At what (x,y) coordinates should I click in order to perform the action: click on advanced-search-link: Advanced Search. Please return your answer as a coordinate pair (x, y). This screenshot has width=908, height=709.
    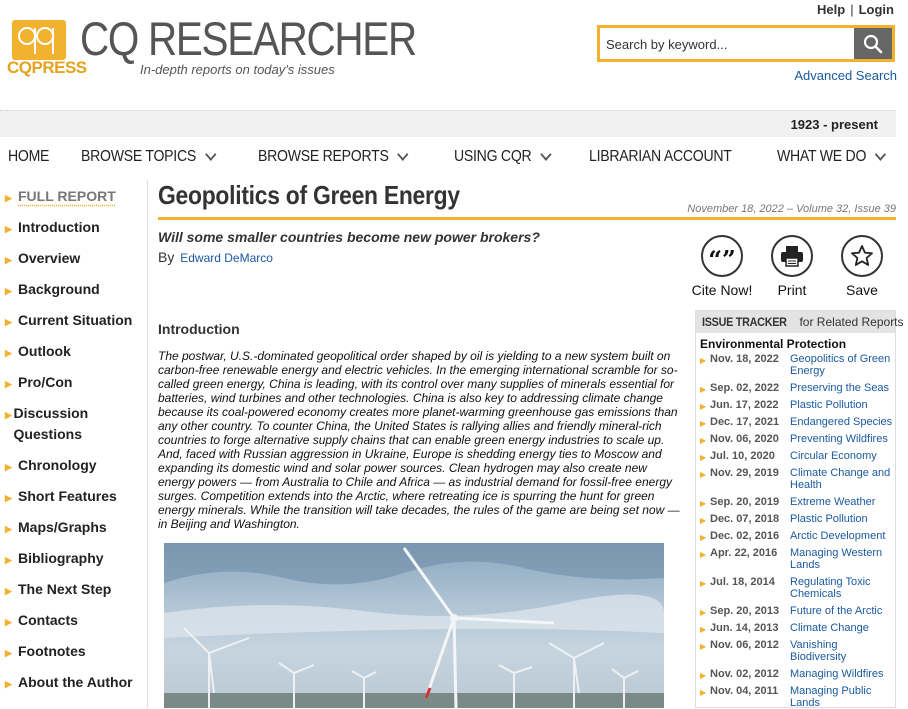
    Looking at the image, I should click on (845, 75).